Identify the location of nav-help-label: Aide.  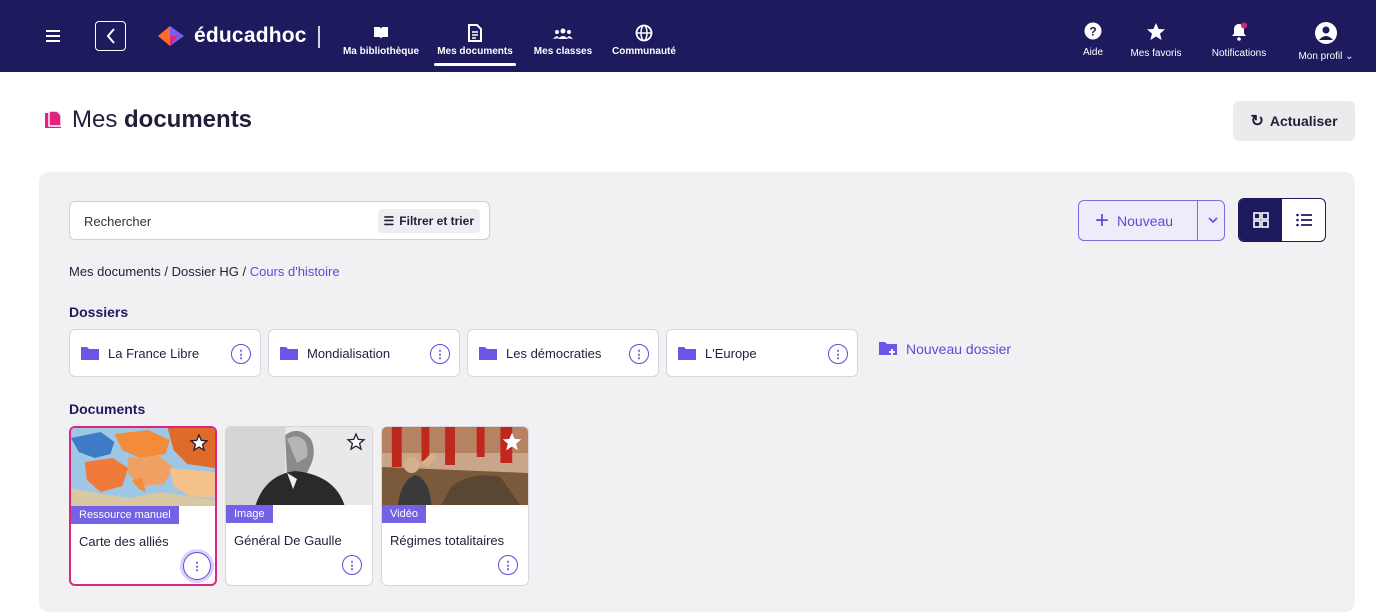
(1092, 52).